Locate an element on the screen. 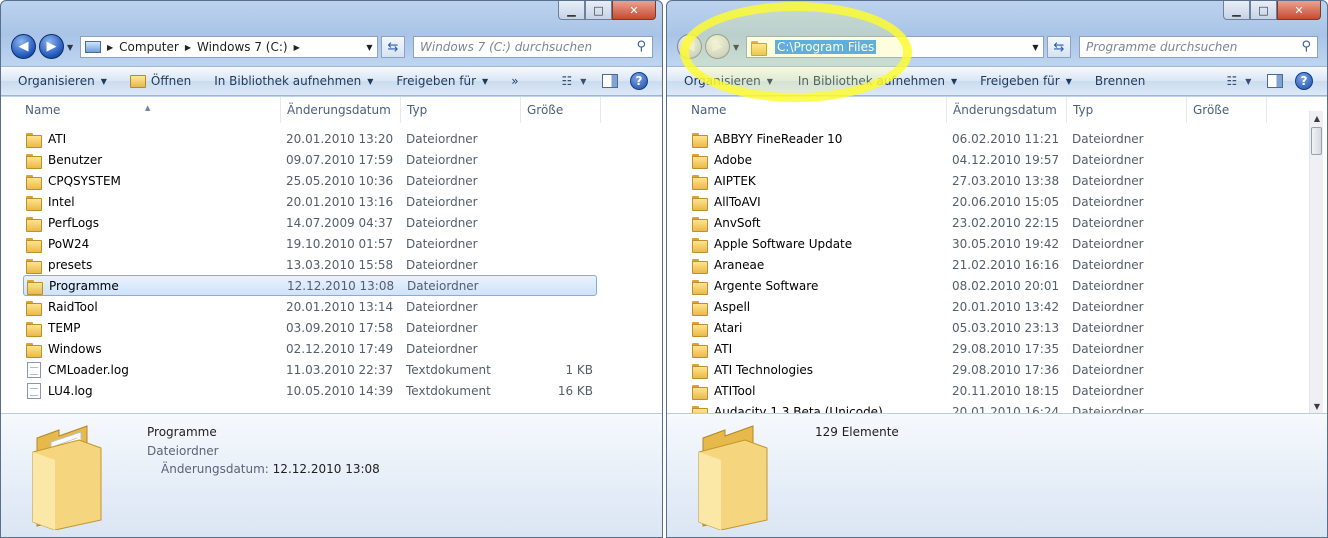 The height and width of the screenshot is (538, 1328). address-bar: ▶ Computer ▶ Windows 7 (C:) ▶ ▼ is located at coordinates (229, 47).